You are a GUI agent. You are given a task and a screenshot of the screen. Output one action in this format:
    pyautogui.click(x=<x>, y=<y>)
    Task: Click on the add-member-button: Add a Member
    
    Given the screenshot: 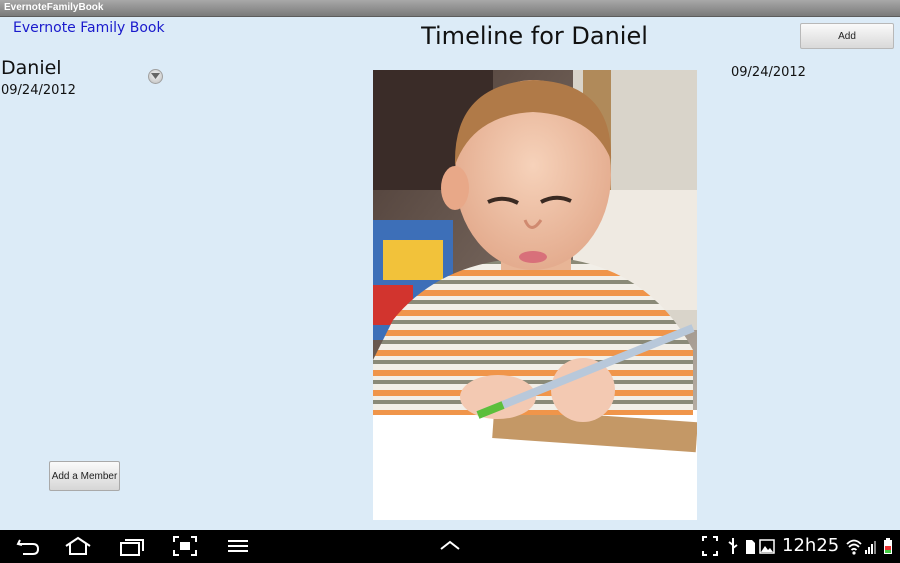 What is the action you would take?
    pyautogui.click(x=84, y=476)
    